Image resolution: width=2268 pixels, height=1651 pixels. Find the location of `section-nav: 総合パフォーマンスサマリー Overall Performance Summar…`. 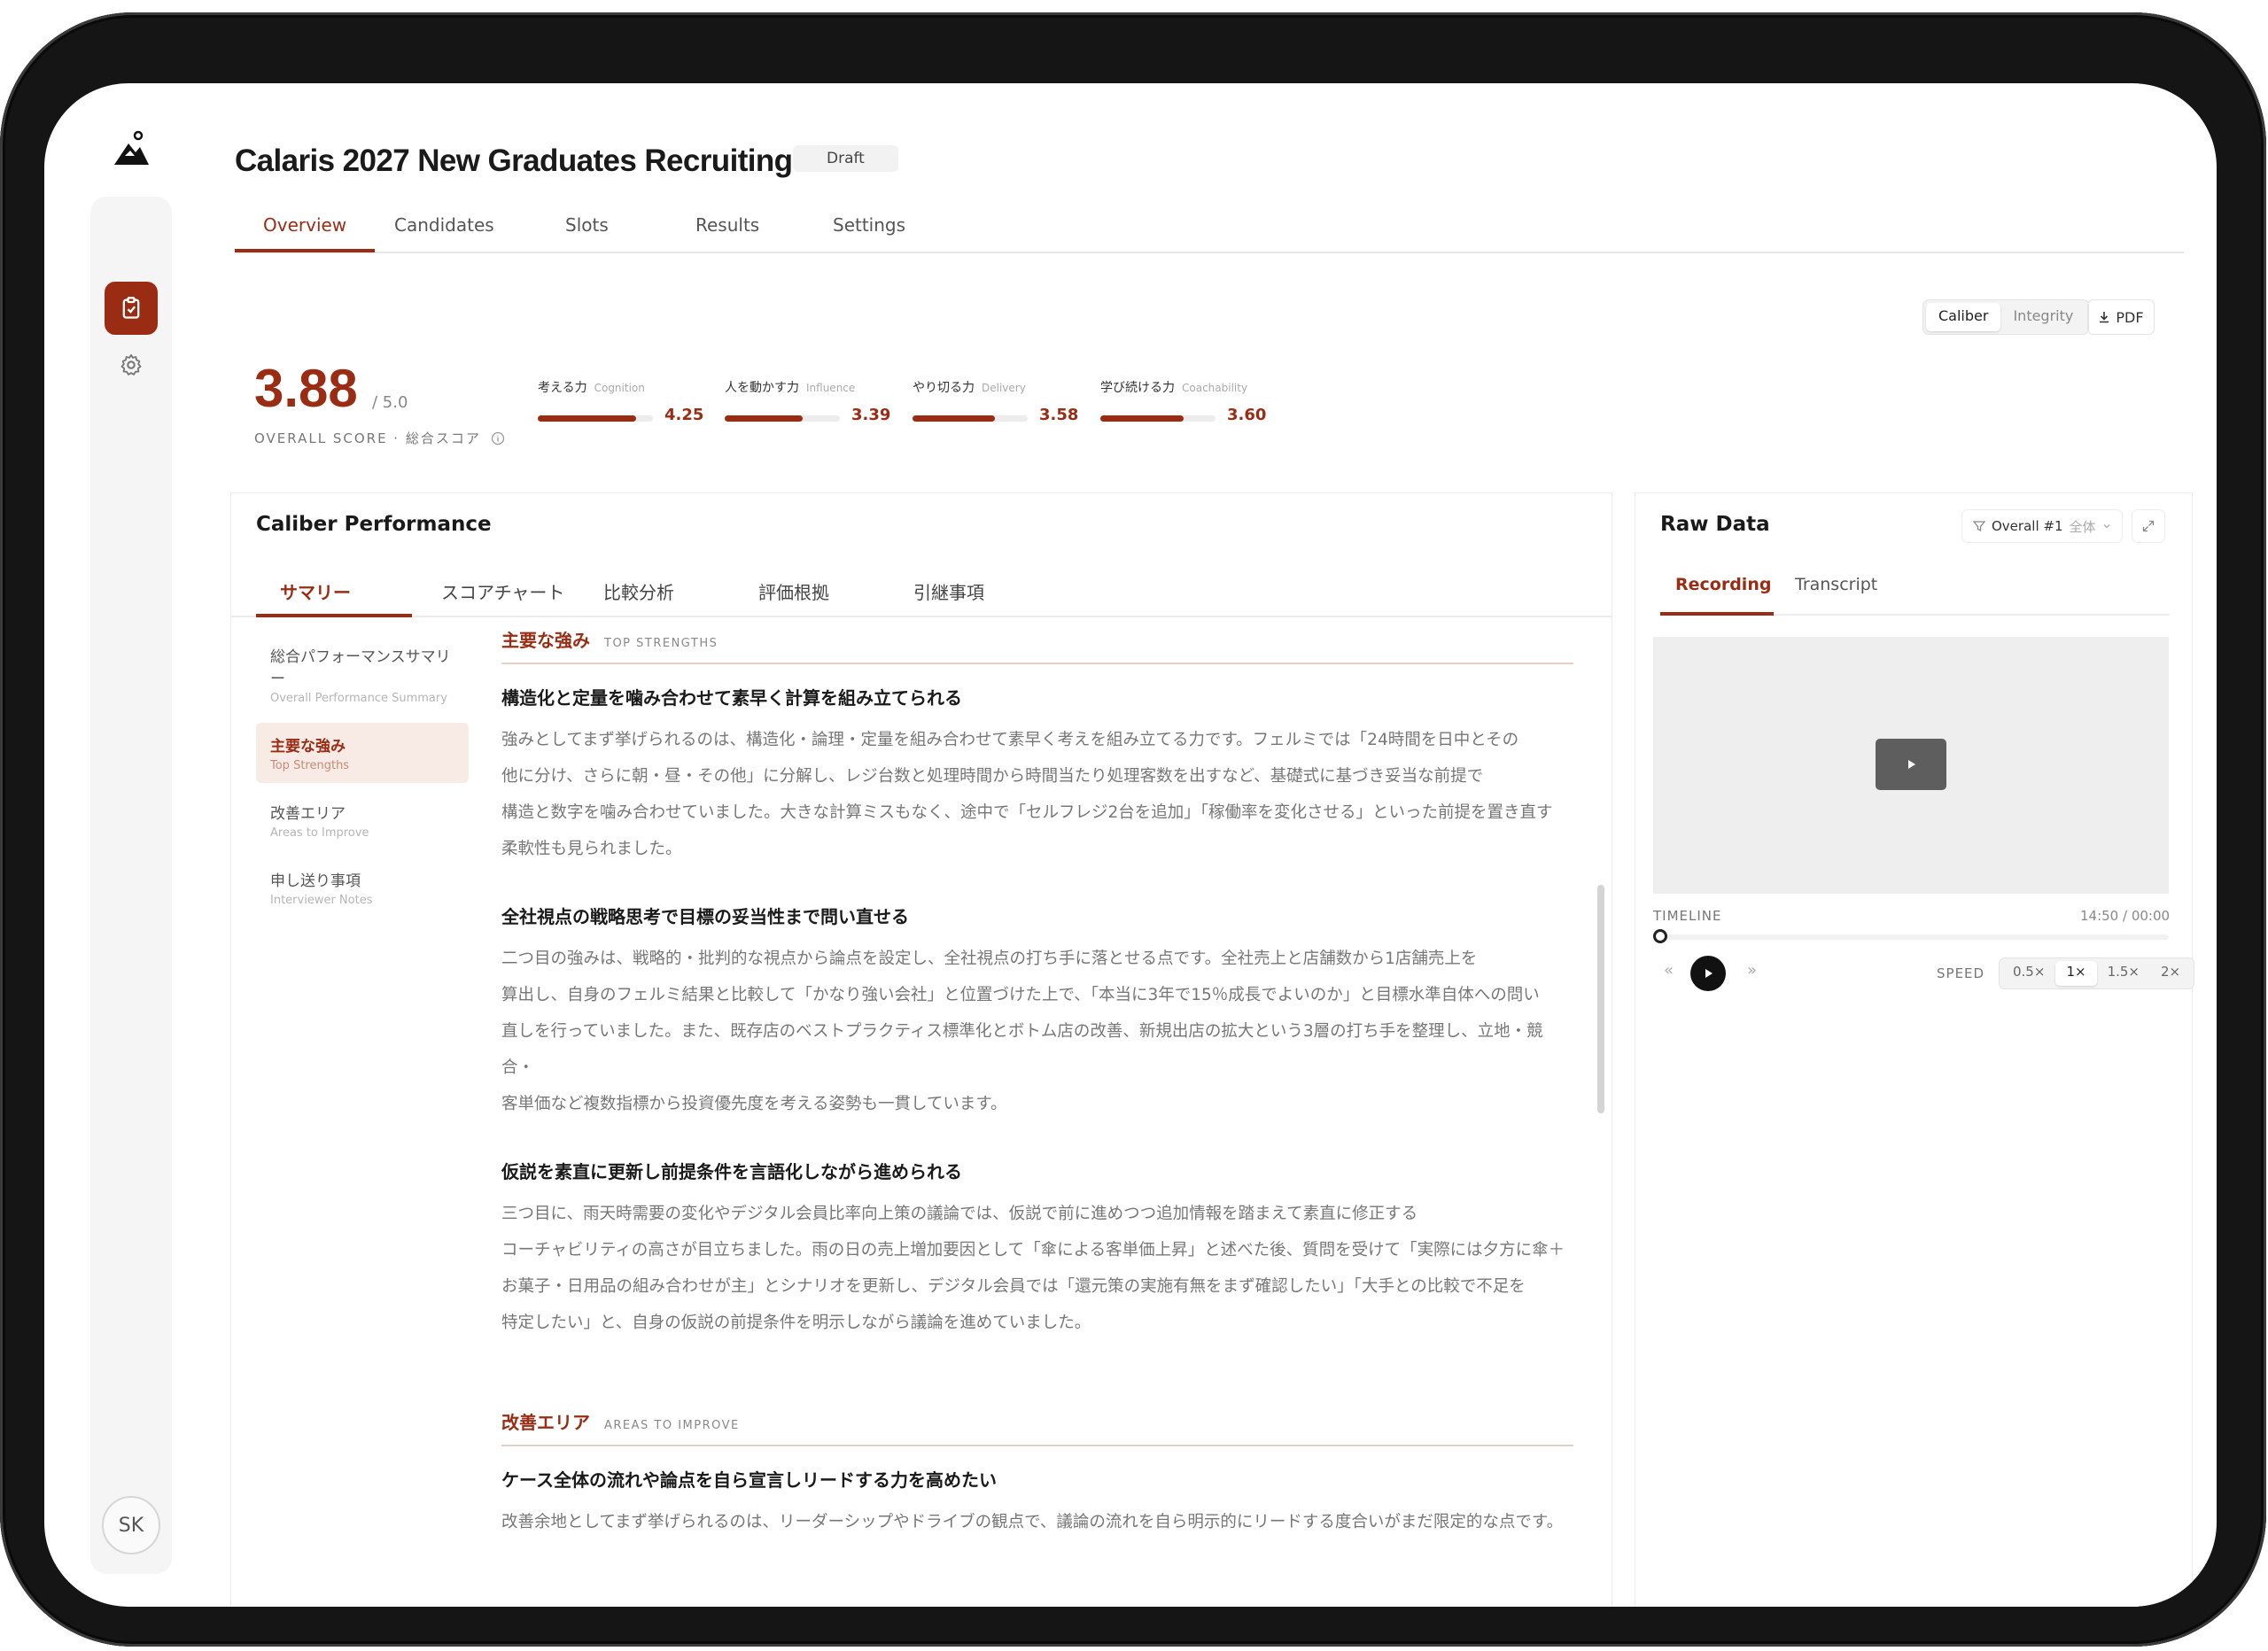

section-nav: 総合パフォーマンスサマリー Overall Performance Summar… is located at coordinates (362, 779).